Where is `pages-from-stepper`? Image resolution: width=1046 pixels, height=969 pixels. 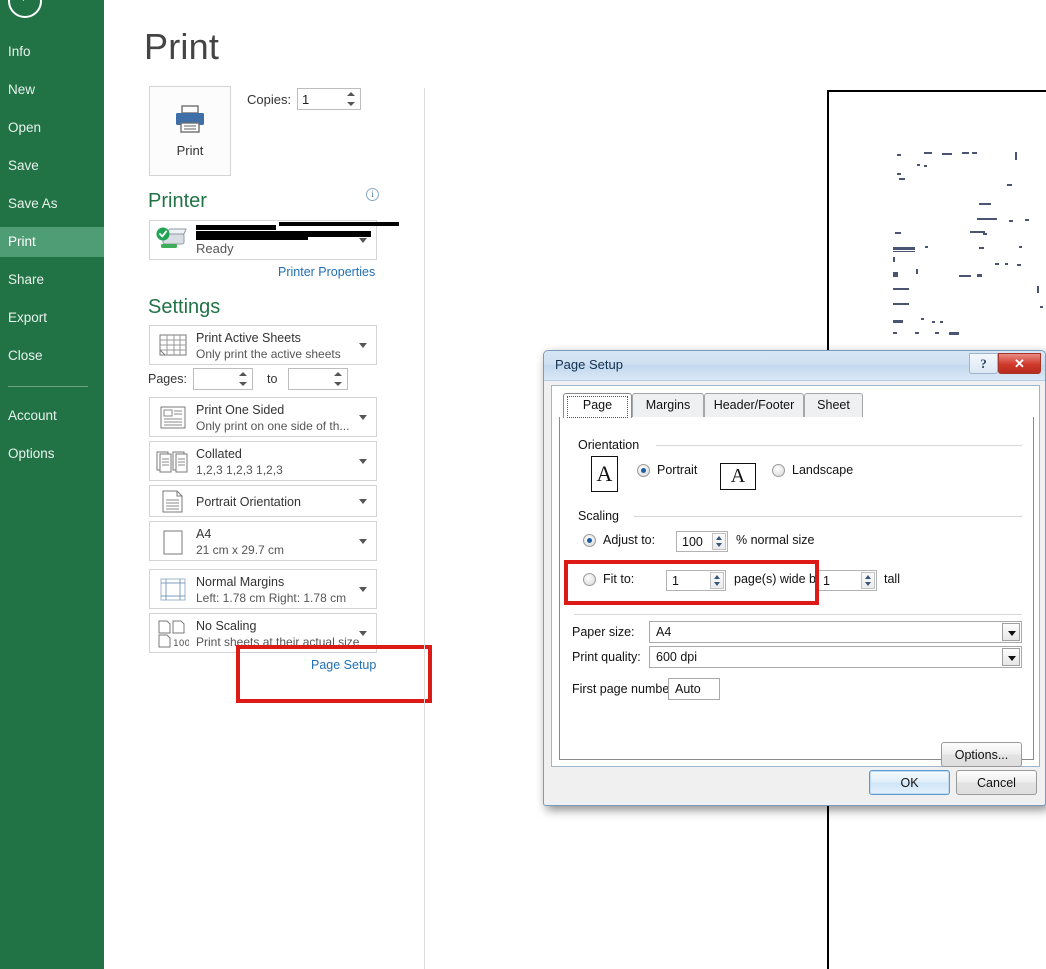
pages-from-stepper is located at coordinates (223, 379).